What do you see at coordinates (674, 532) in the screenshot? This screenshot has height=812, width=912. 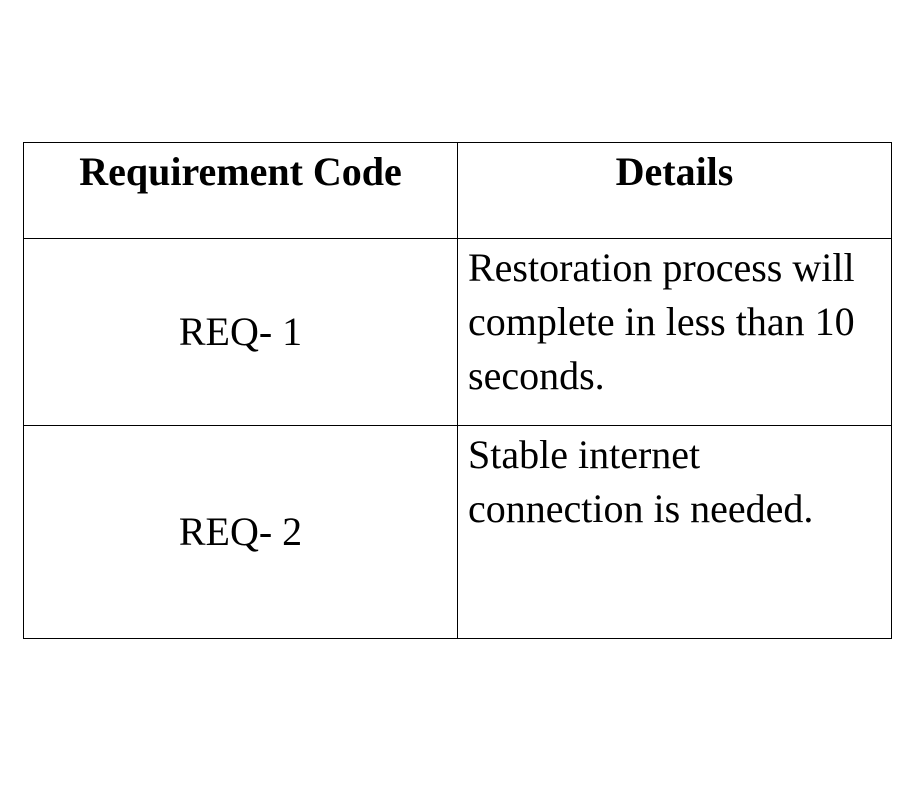 I see `requirement-details: Stable internet connection is needed.` at bounding box center [674, 532].